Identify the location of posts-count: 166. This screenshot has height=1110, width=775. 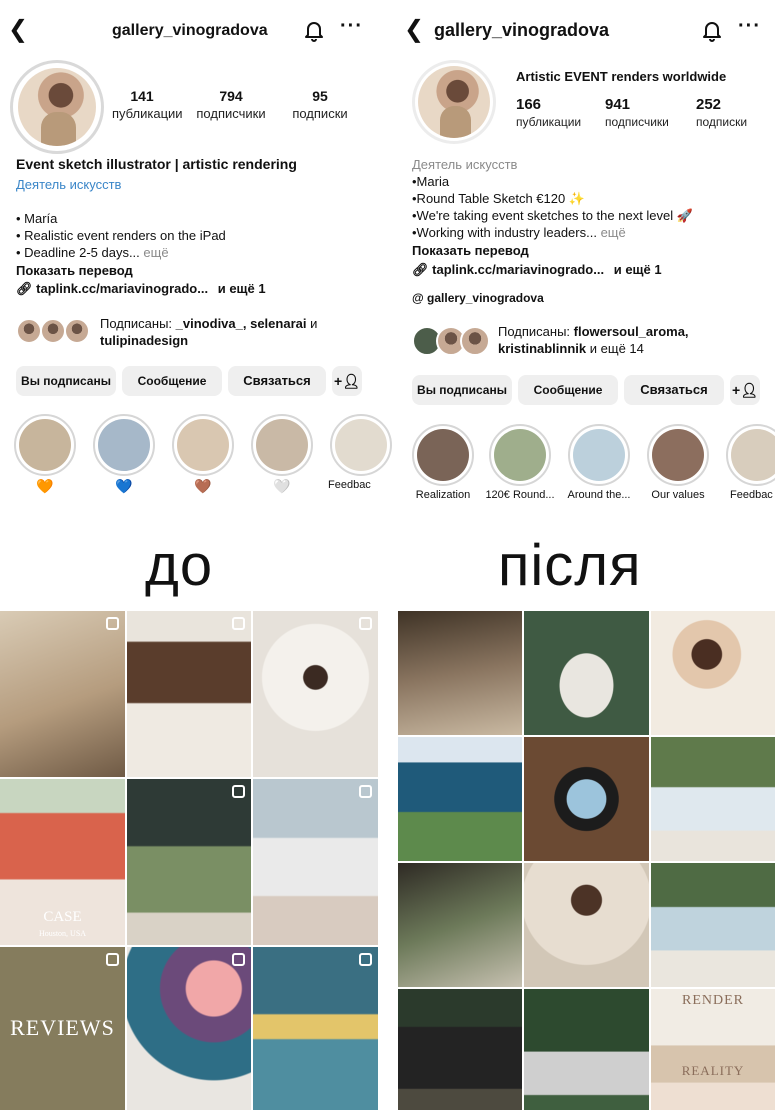
(529, 104).